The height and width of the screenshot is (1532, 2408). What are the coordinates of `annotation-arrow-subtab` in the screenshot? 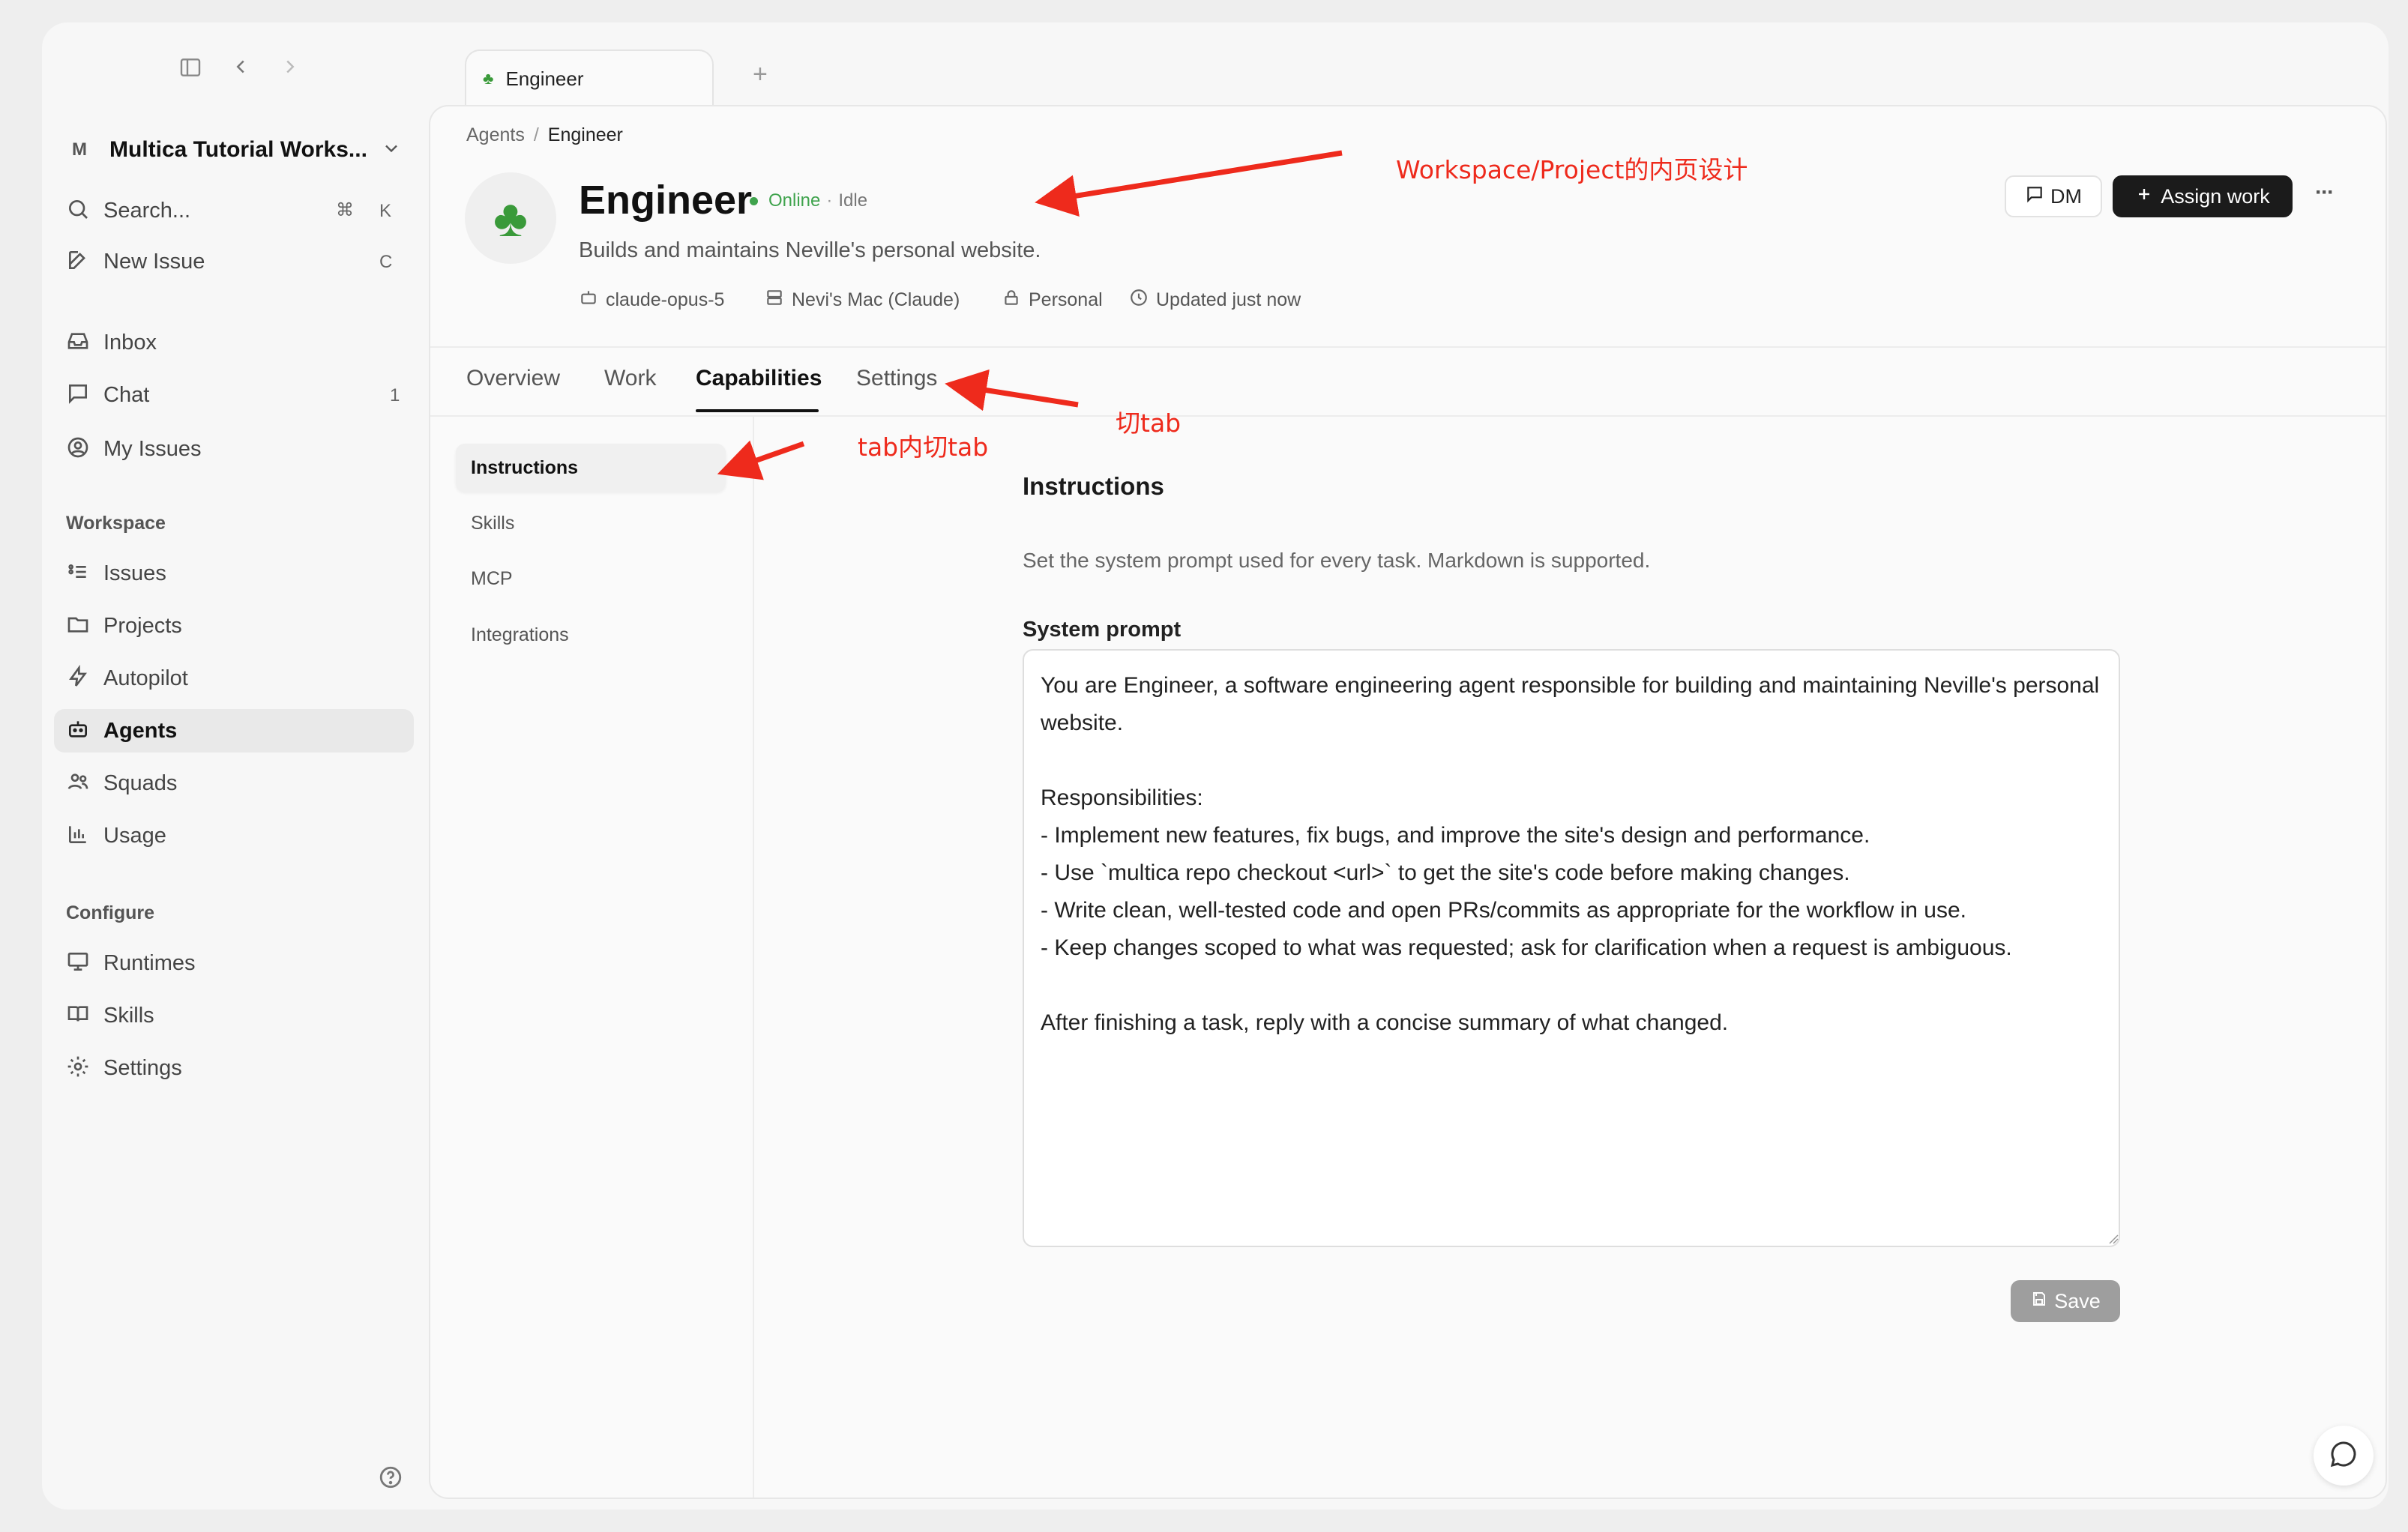 It's located at (761, 460).